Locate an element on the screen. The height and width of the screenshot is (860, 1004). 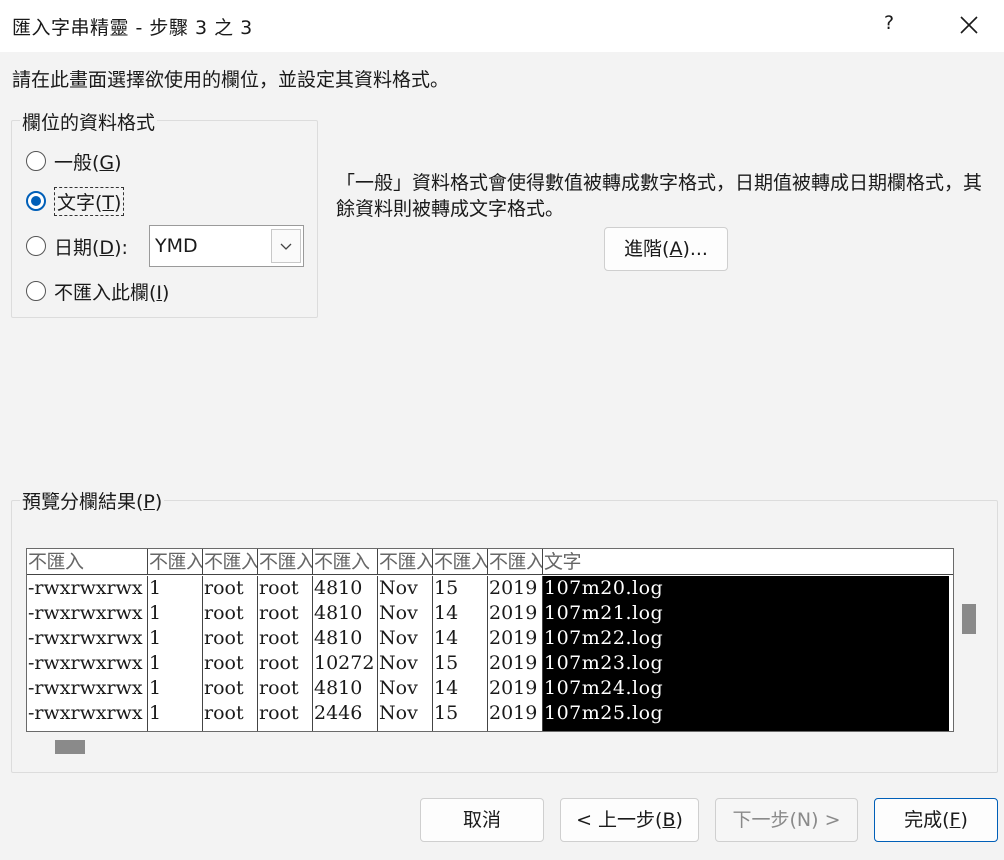
radio-text-label: 文字(T) is located at coordinates (89, 201).